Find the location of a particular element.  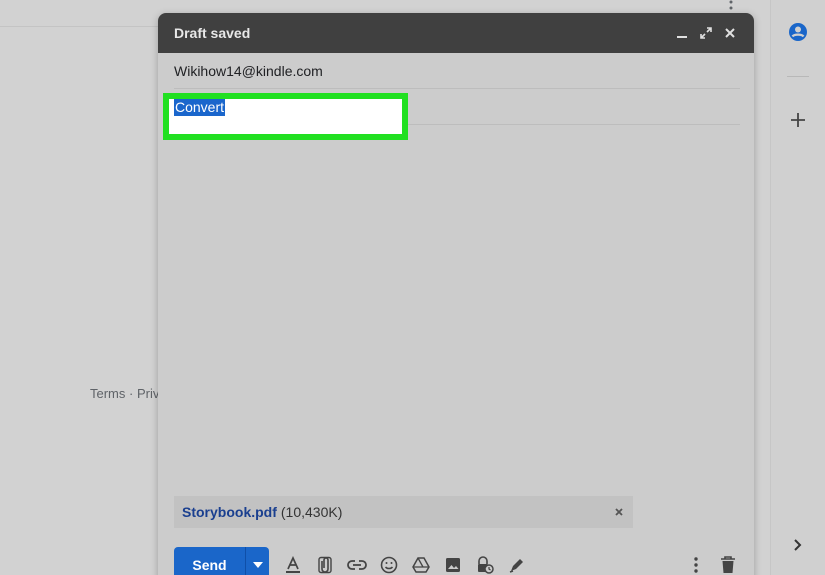

link-icon is located at coordinates (357, 565).